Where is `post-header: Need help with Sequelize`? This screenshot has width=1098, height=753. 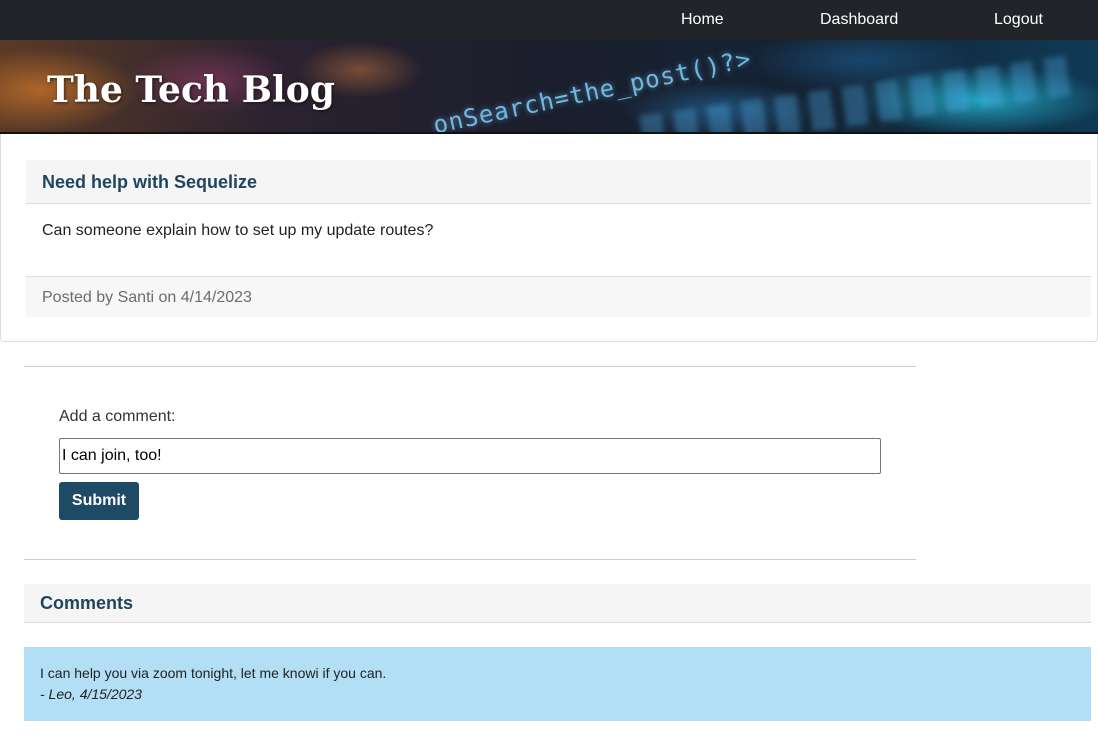 post-header: Need help with Sequelize is located at coordinates (558, 182).